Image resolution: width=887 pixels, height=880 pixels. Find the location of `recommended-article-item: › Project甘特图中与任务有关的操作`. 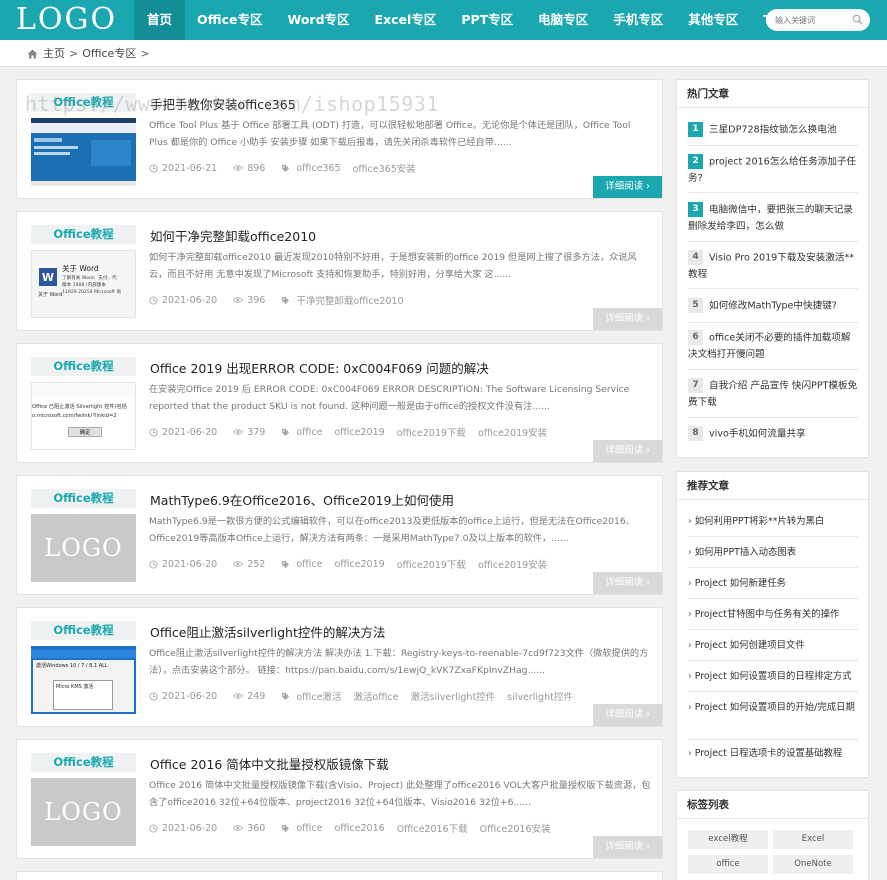

recommended-article-item: › Project甘特图中与任务有关的操作 is located at coordinates (773, 618).